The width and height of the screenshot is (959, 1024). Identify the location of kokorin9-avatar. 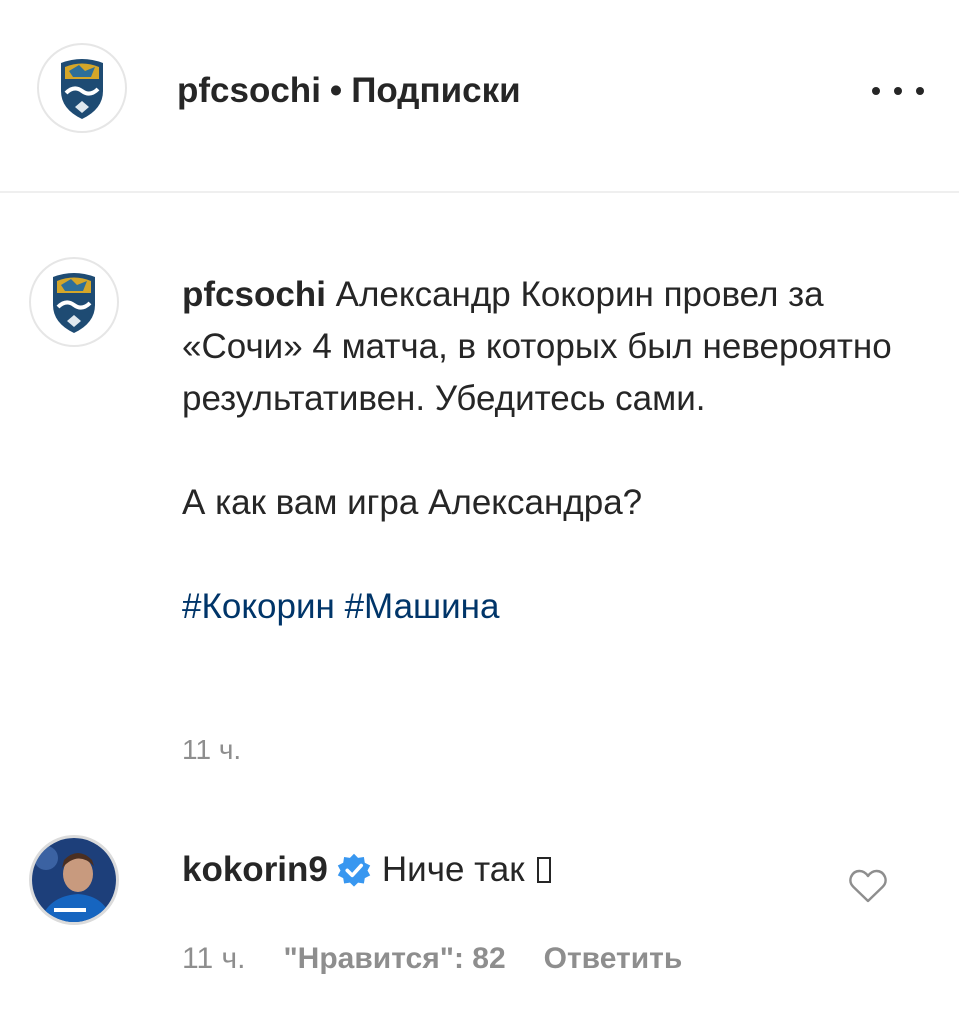
(74, 880).